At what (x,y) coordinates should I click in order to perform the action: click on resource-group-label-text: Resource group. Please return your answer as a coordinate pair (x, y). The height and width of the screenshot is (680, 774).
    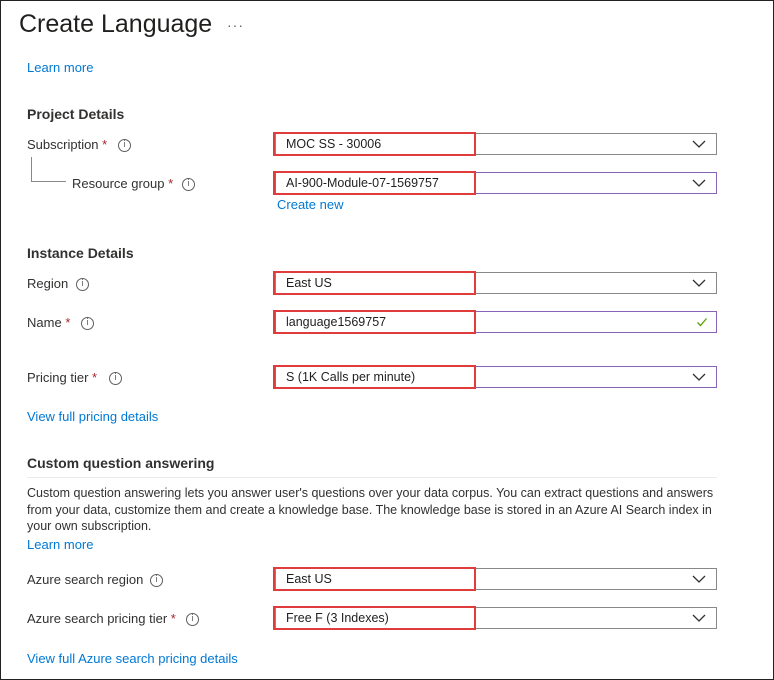
    Looking at the image, I should click on (118, 183).